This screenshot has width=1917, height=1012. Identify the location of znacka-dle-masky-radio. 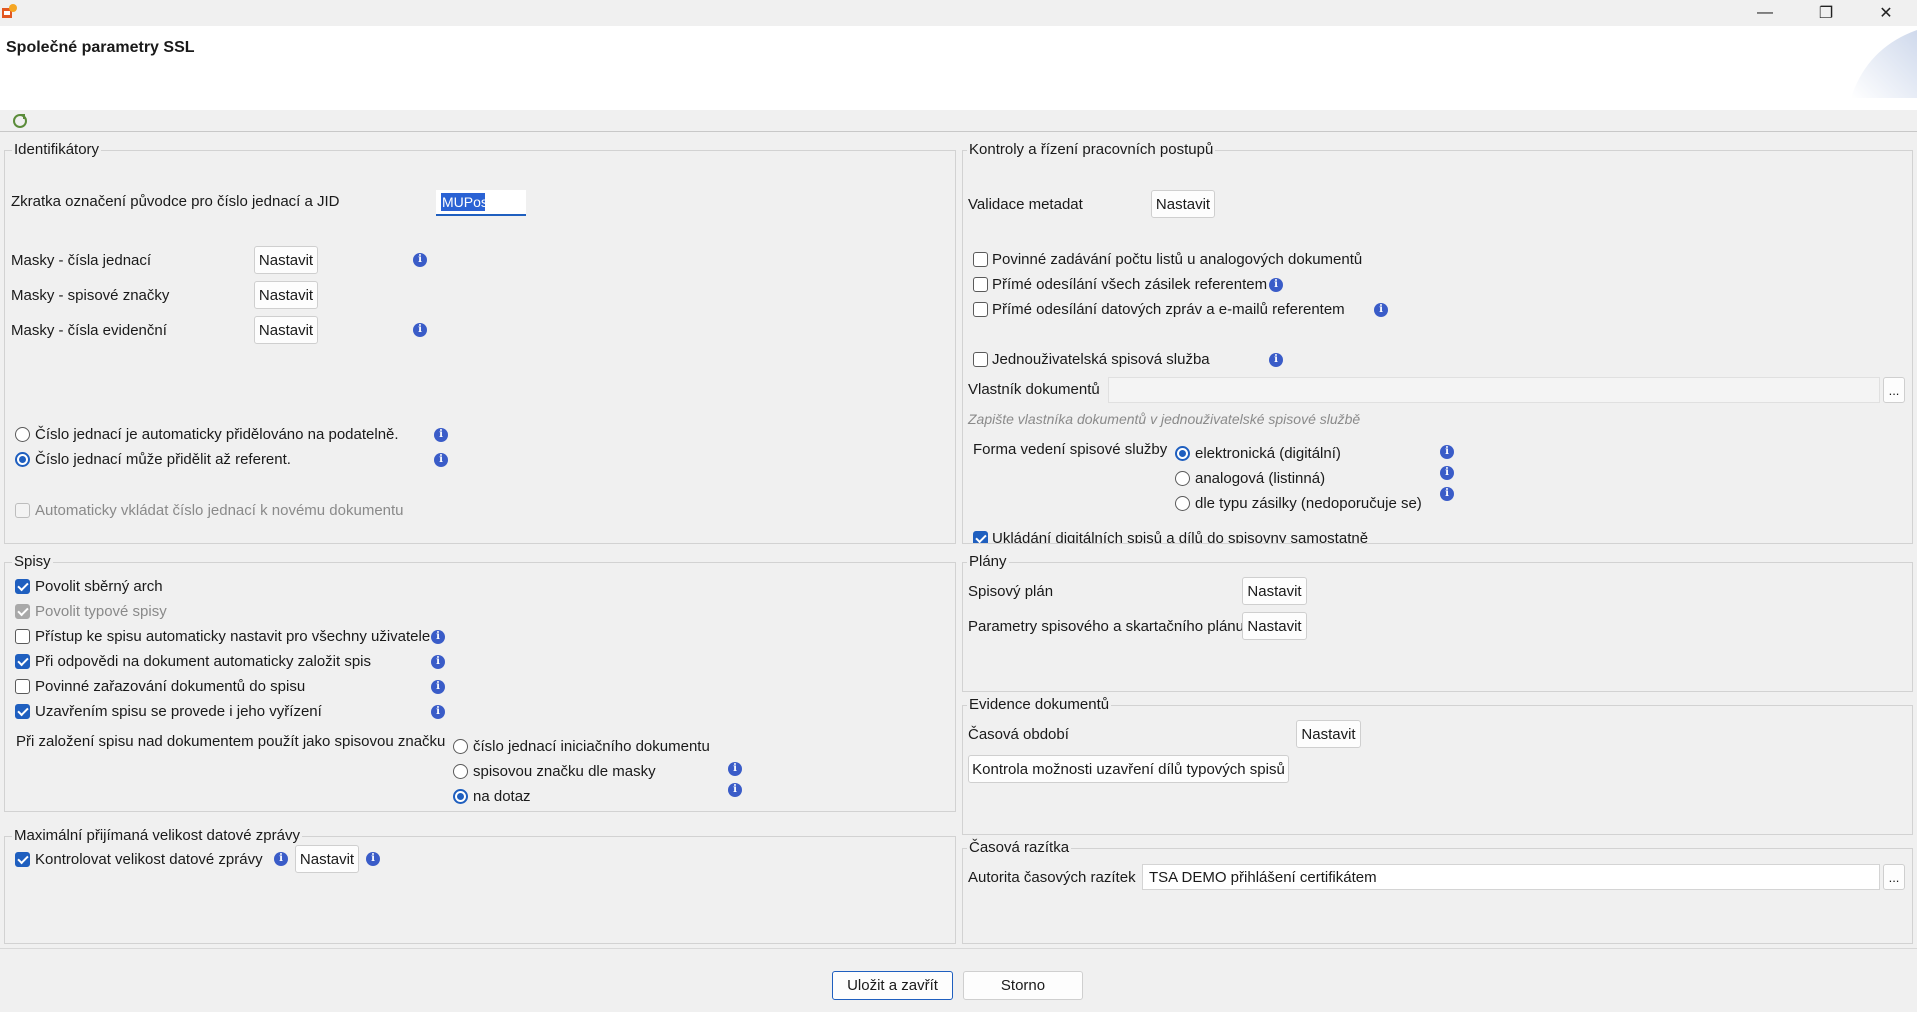
(460, 771).